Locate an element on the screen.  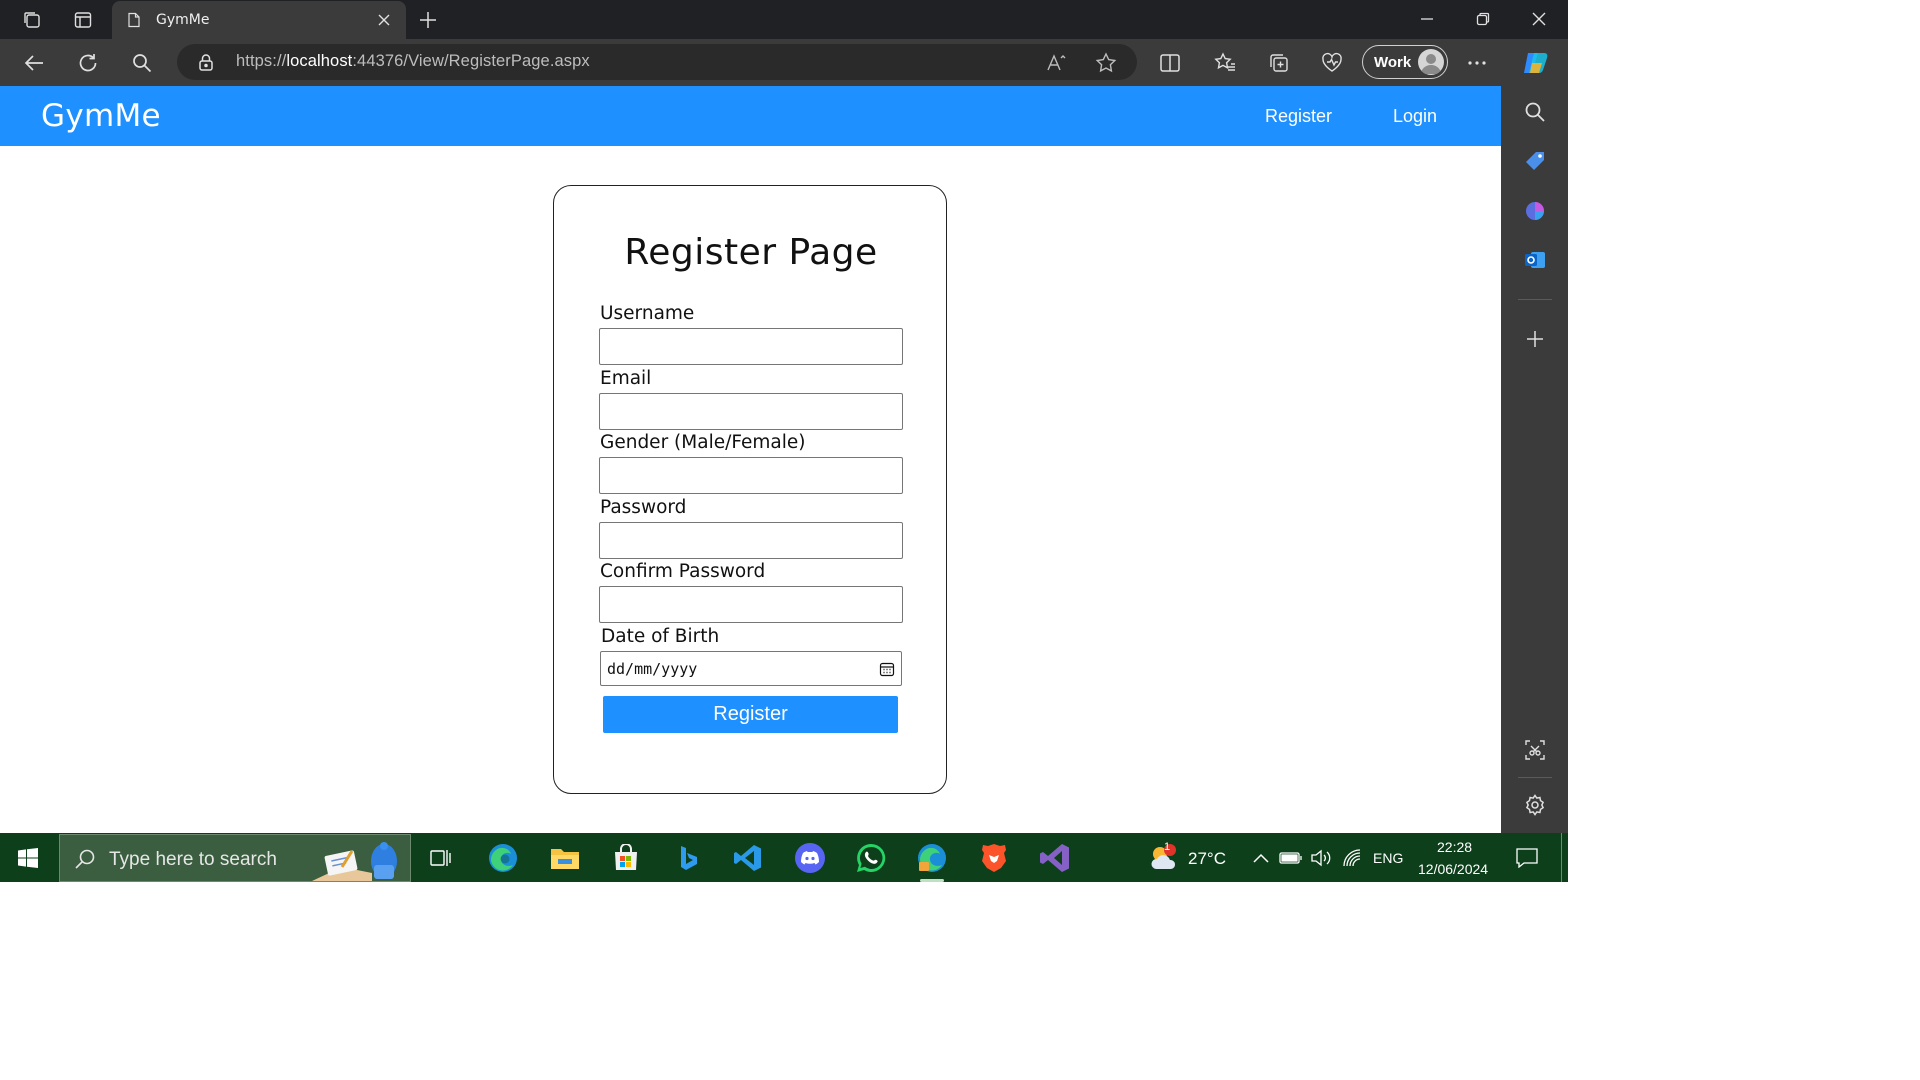
collections-icon is located at coordinates (1279, 63).